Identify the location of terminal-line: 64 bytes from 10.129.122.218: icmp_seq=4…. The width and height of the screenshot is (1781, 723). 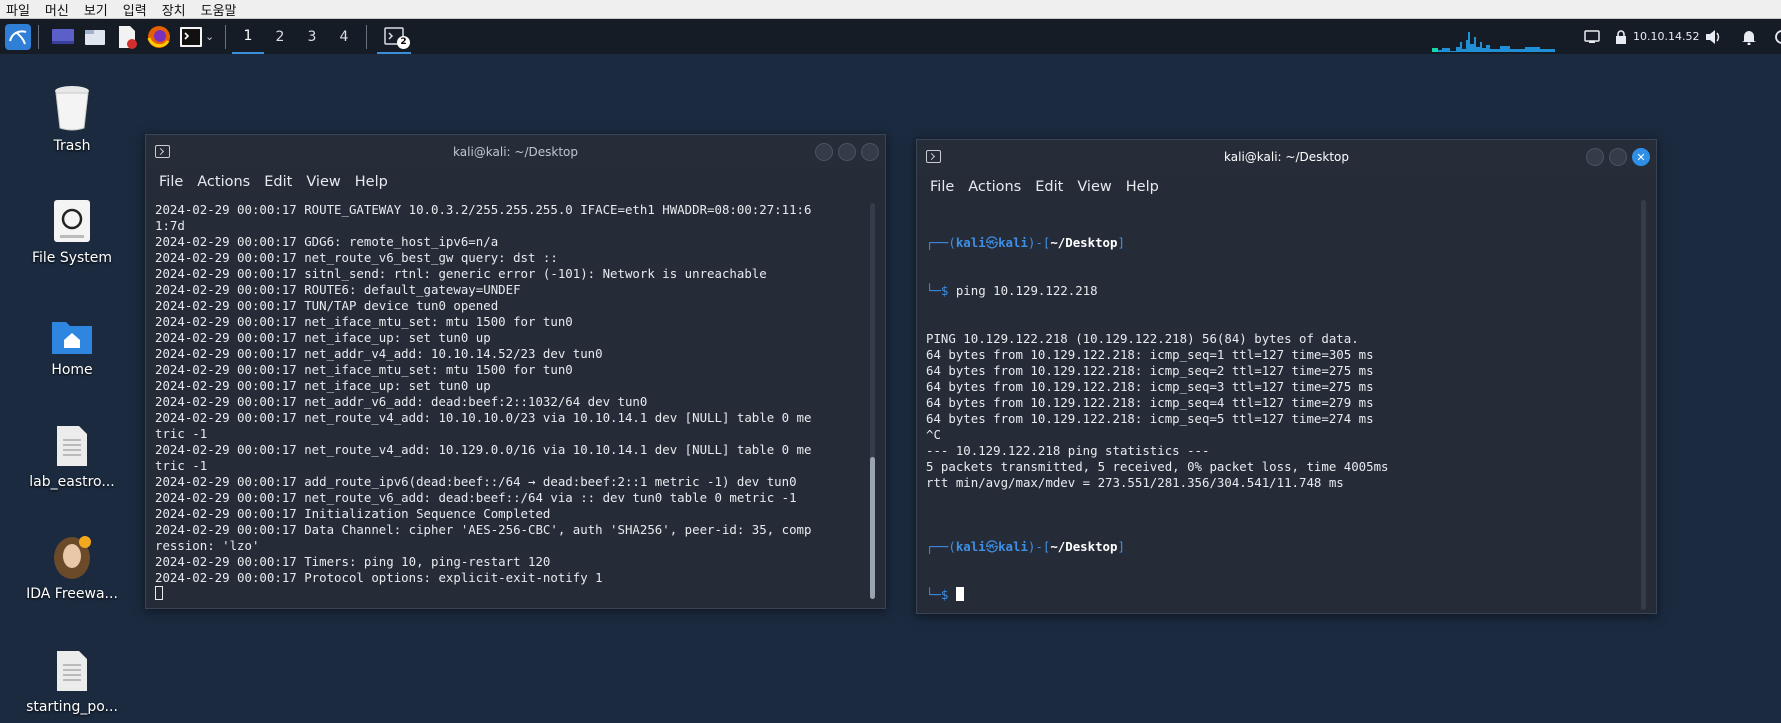
(1150, 402).